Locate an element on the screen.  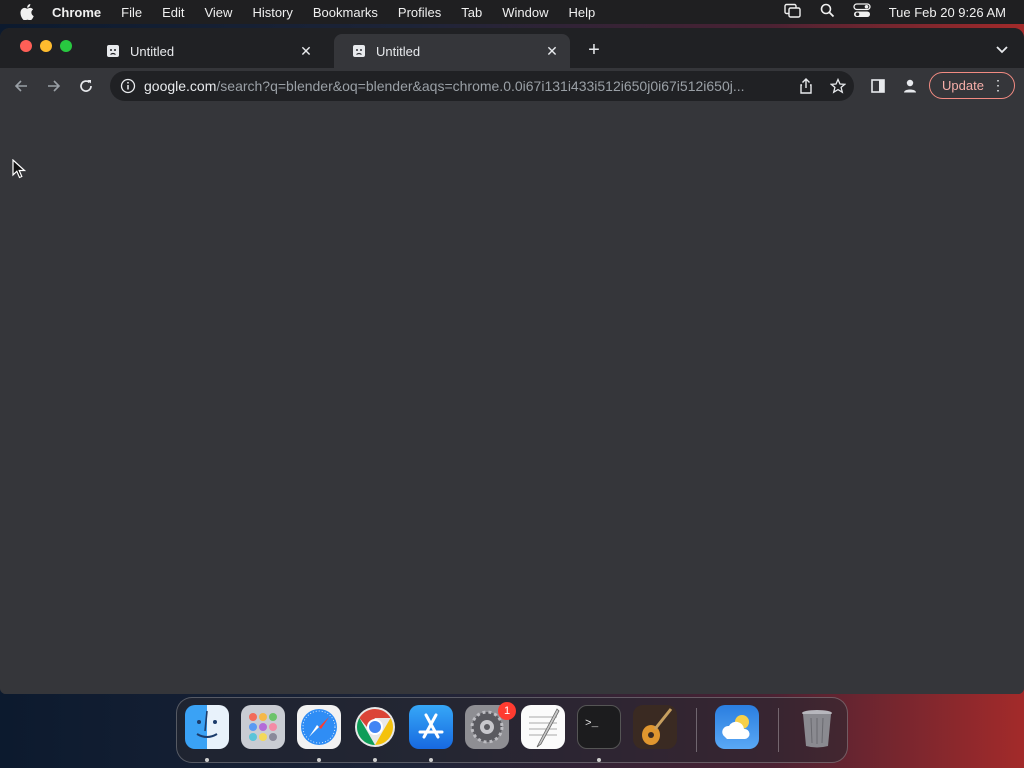
menu-tab: Tab is located at coordinates (471, 12).